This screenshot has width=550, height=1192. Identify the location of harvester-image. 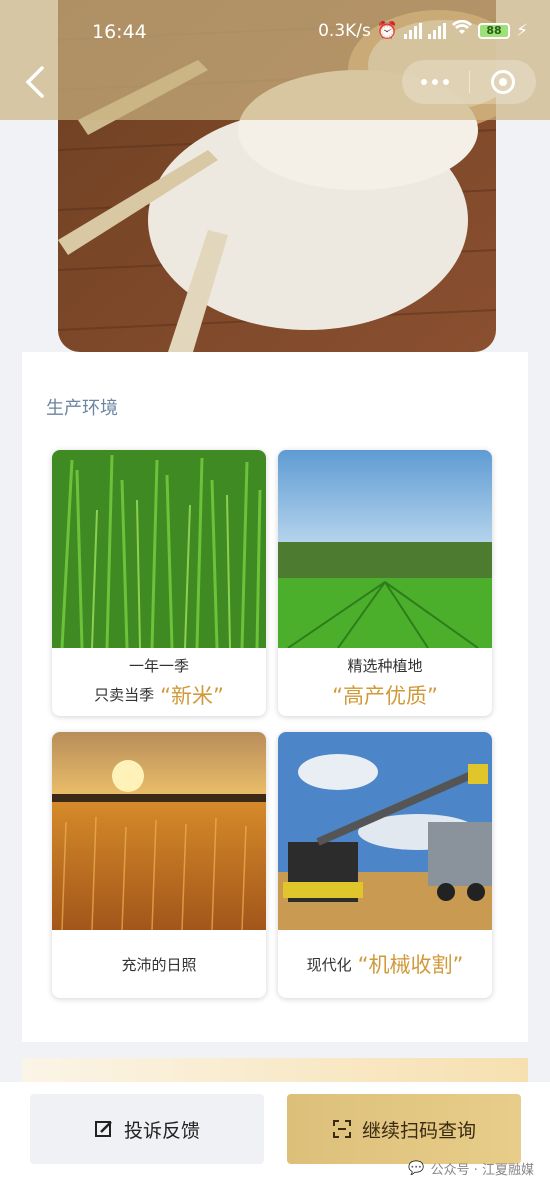
(385, 831).